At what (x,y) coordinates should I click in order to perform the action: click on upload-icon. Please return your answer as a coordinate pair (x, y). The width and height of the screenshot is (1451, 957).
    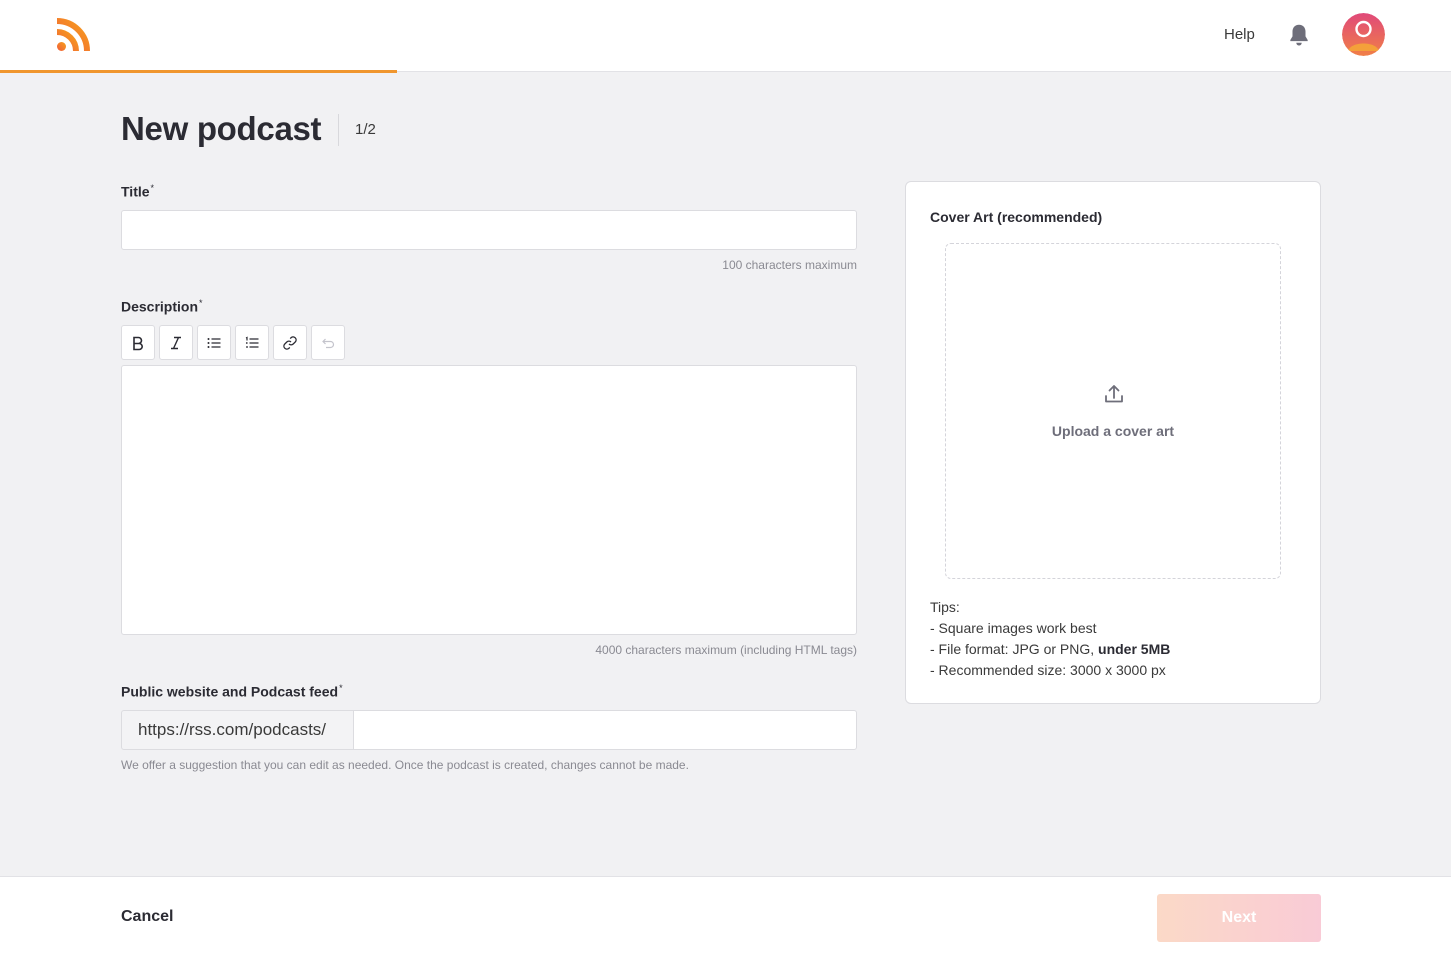
    Looking at the image, I should click on (1114, 394).